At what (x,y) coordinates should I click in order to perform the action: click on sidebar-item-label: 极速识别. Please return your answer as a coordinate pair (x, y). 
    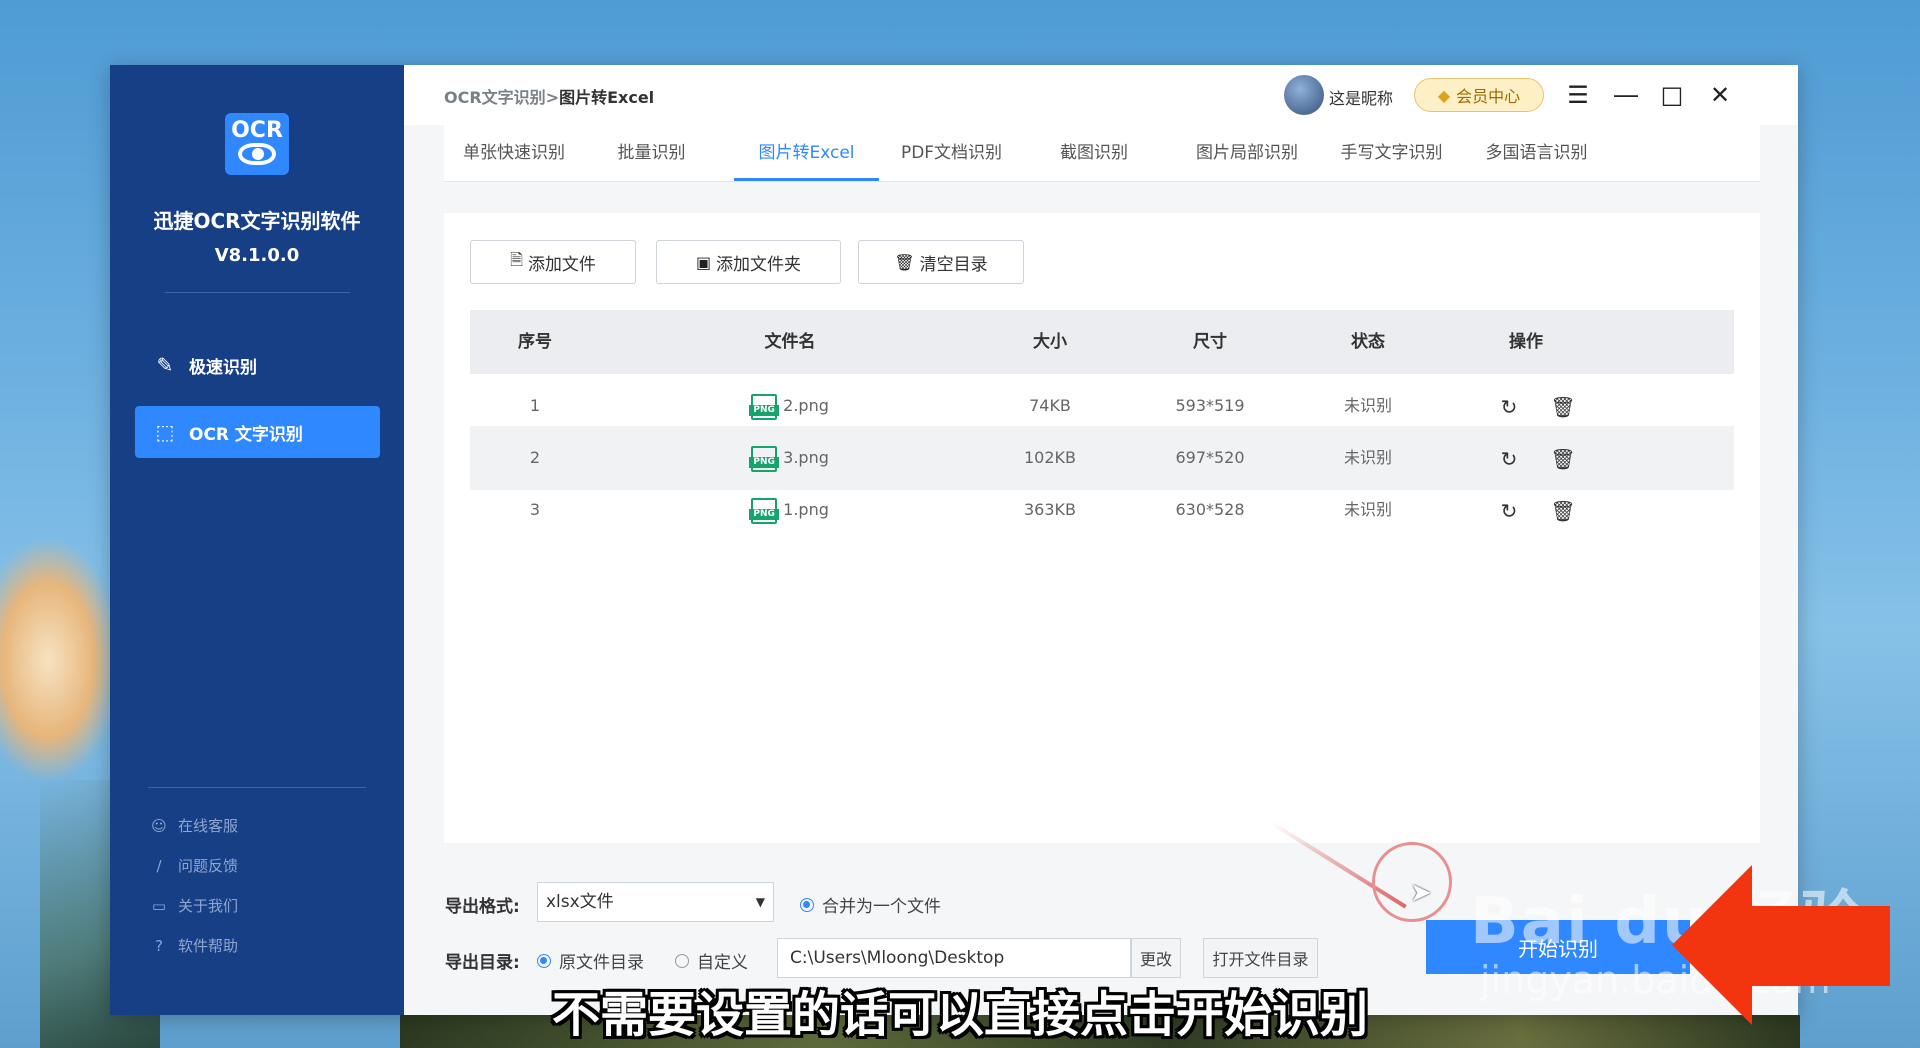
    Looking at the image, I should click on (223, 367).